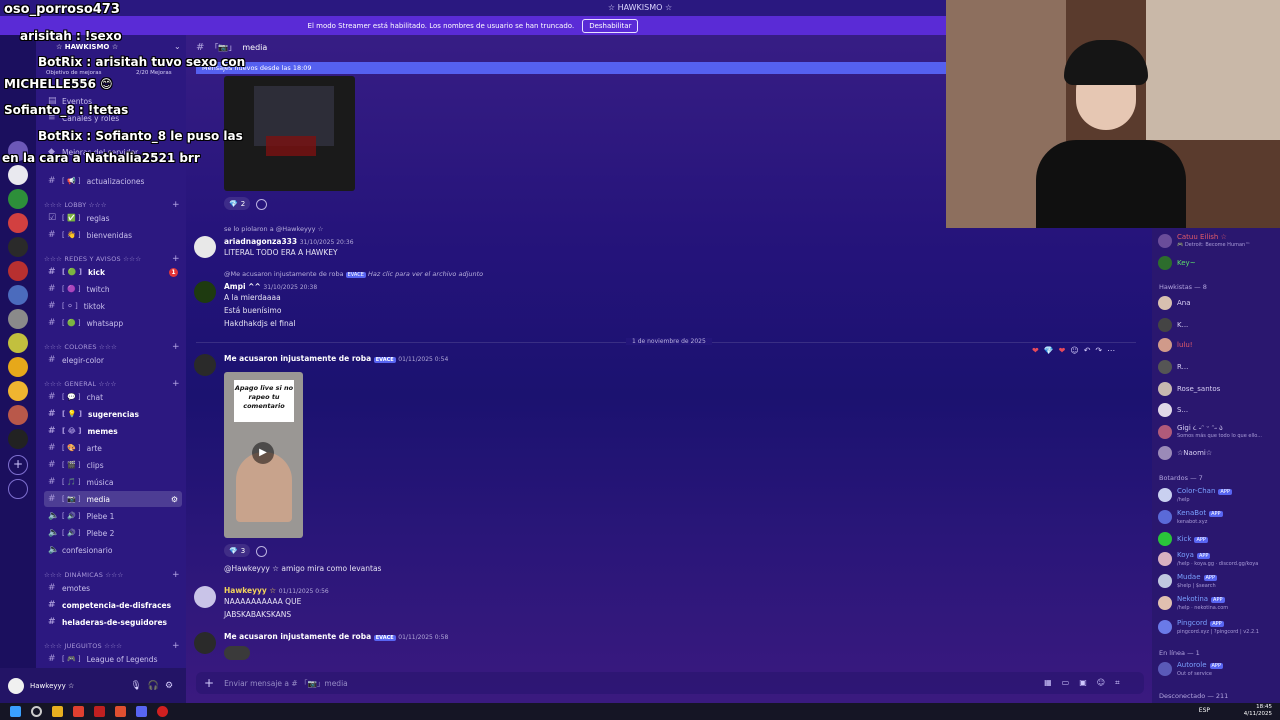 The width and height of the screenshot is (1280, 720). Describe the element at coordinates (1101, 683) in the screenshot. I see `emoji-icon: ☺` at that location.